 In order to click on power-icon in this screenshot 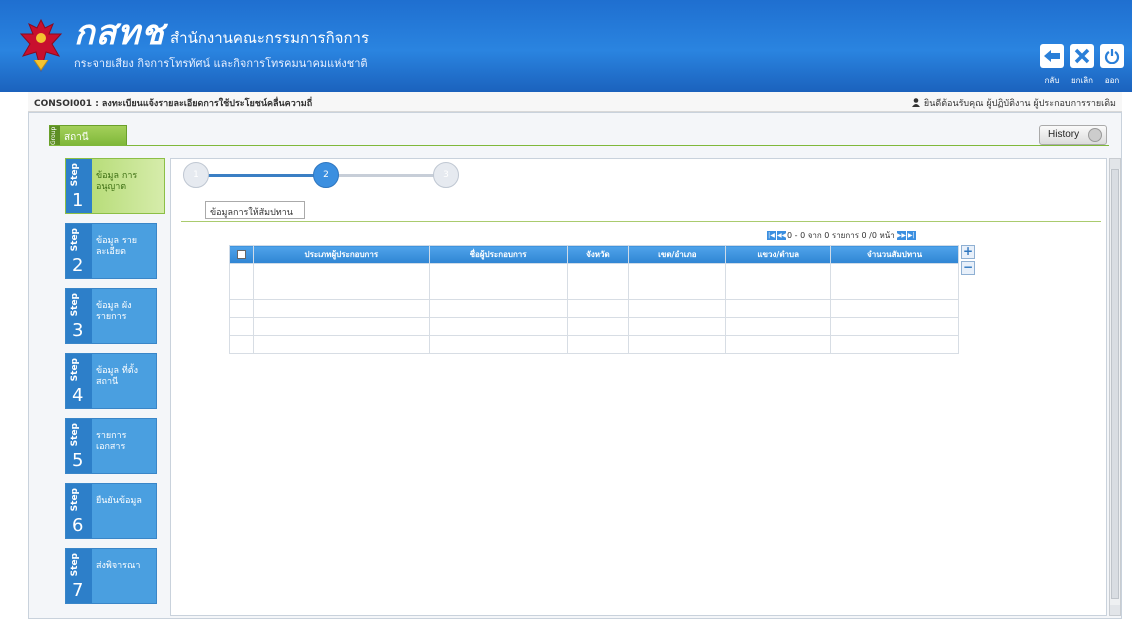, I will do `click(1112, 56)`.